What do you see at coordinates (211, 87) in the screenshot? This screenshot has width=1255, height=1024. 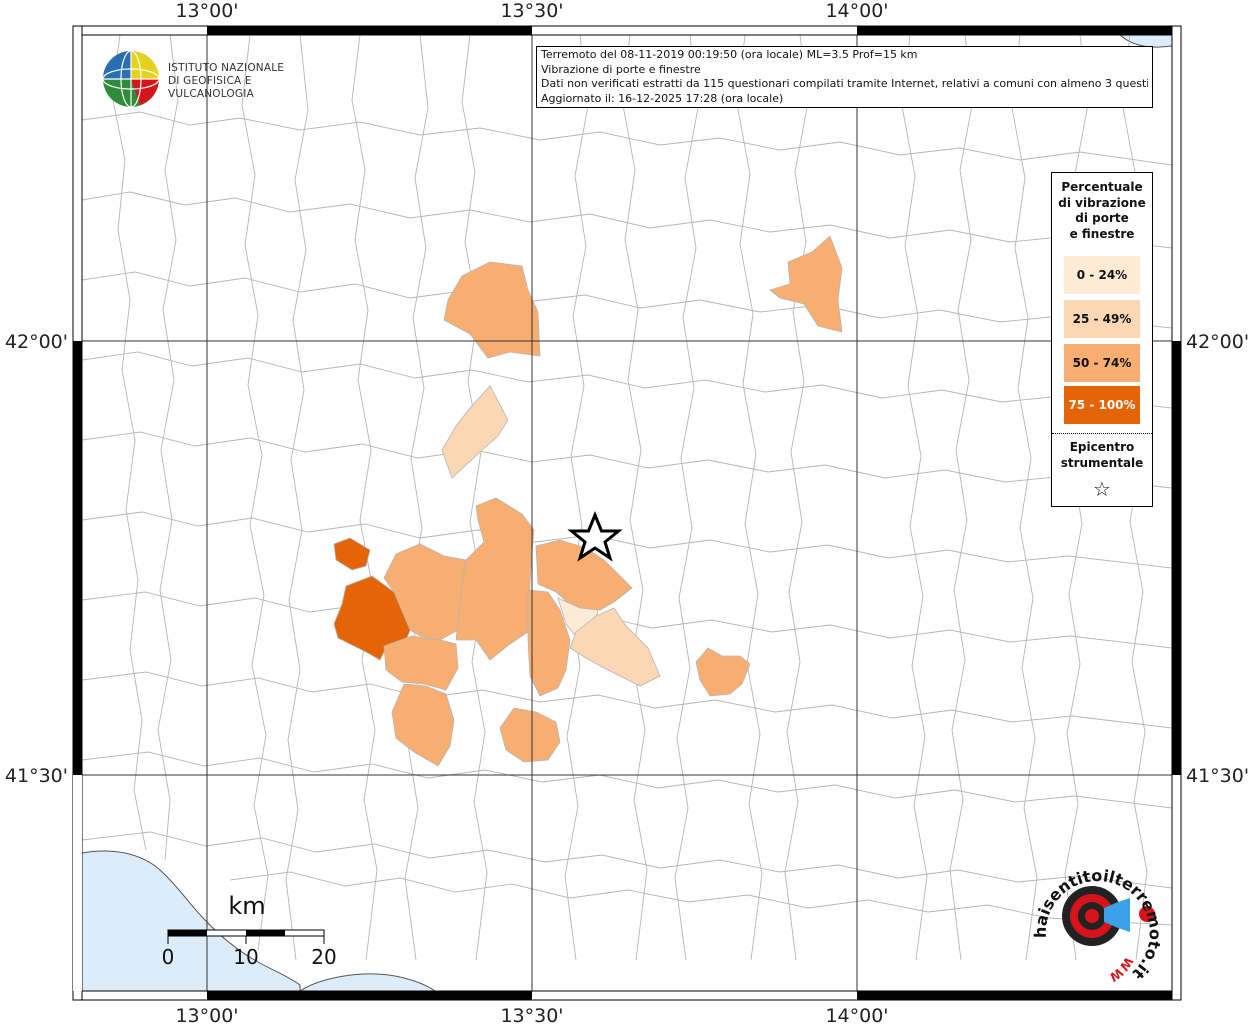 I see `ingv-name-line2: DI GEOFISICA E VULCANOLOGIA` at bounding box center [211, 87].